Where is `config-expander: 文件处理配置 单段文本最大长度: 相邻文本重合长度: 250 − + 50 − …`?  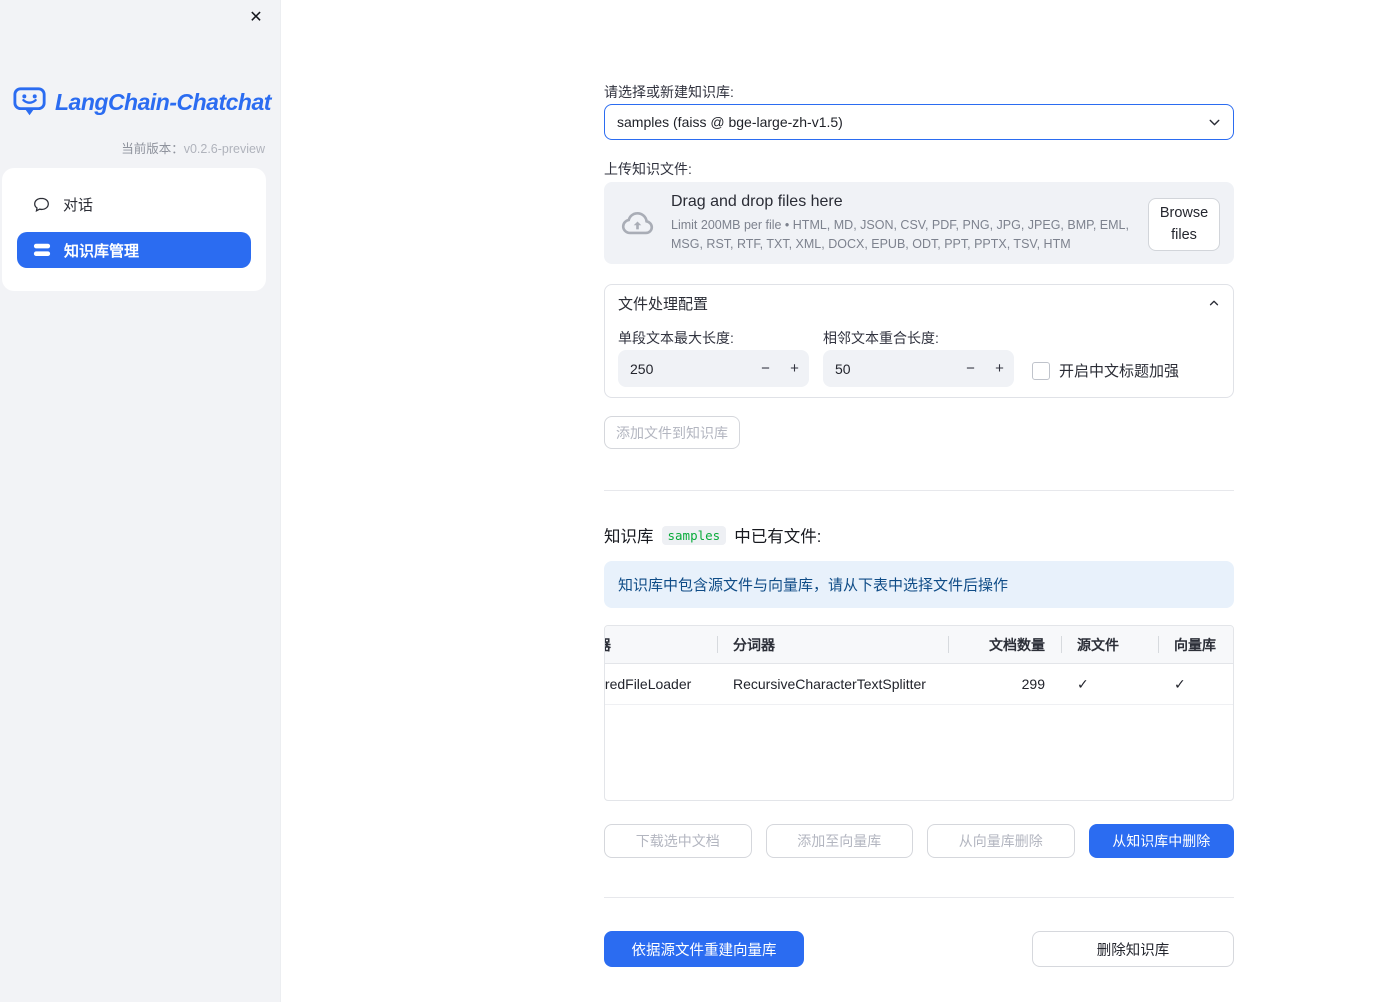
config-expander: 文件处理配置 单段文本最大长度: 相邻文本重合长度: 250 − + 50 − … is located at coordinates (919, 341).